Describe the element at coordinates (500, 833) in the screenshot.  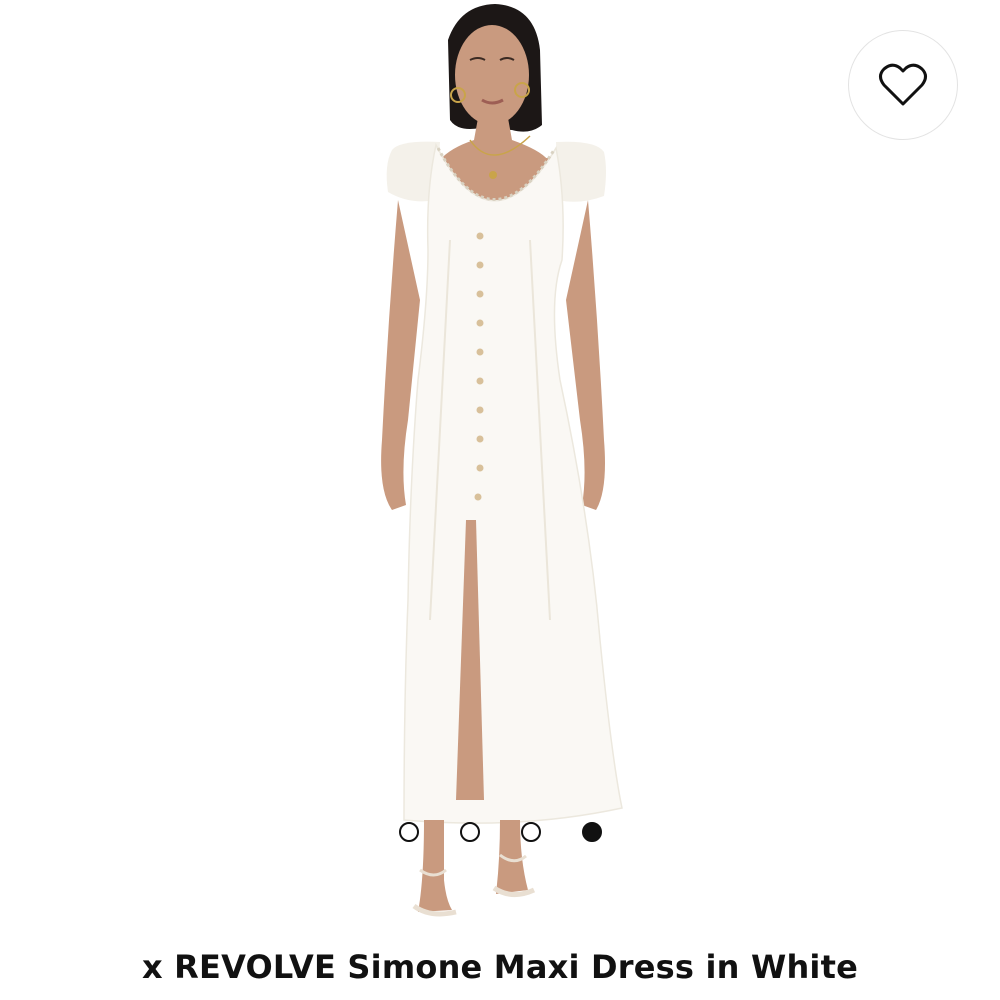
I see `carousel-pagination` at that location.